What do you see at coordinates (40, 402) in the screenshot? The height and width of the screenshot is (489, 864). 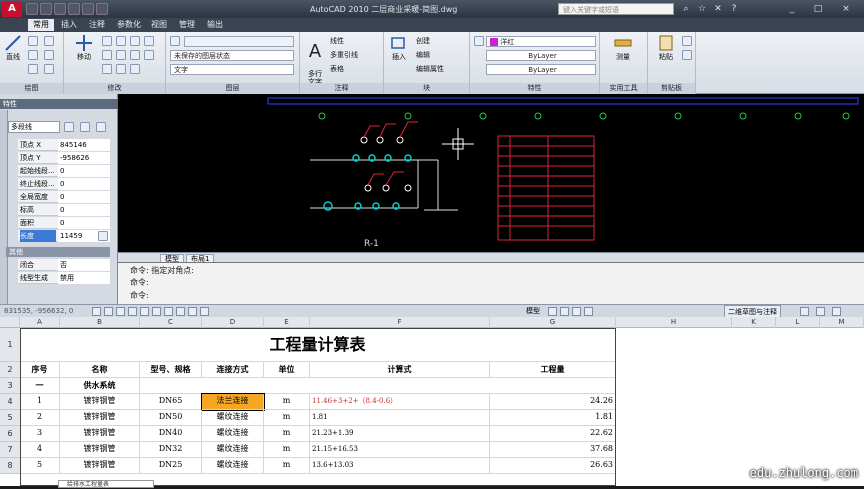 I see `cell-num: 1` at bounding box center [40, 402].